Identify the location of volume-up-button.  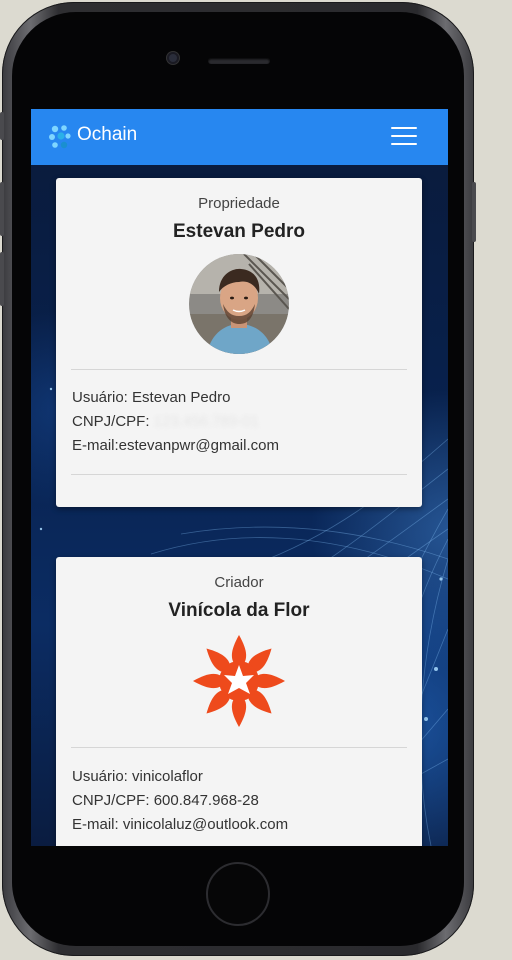
(2, 209).